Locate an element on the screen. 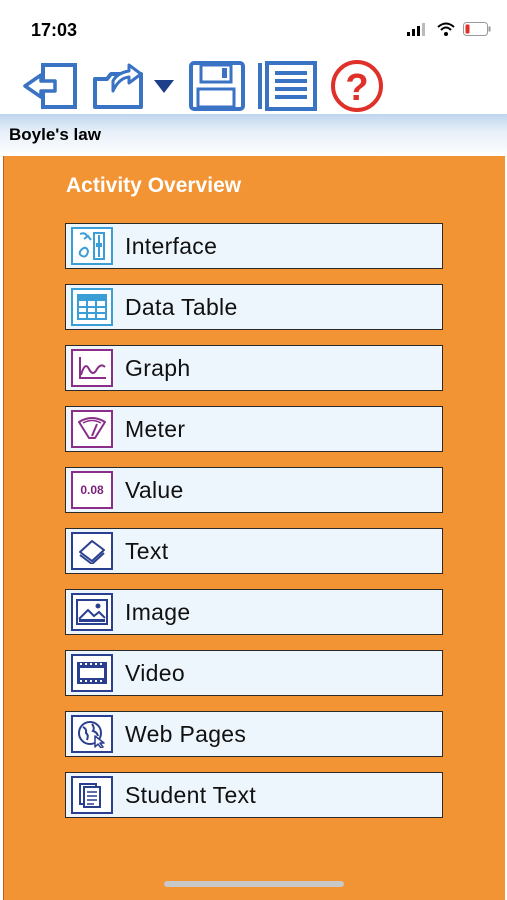 The height and width of the screenshot is (900, 507). value-icon-text: 0.08 is located at coordinates (92, 490).